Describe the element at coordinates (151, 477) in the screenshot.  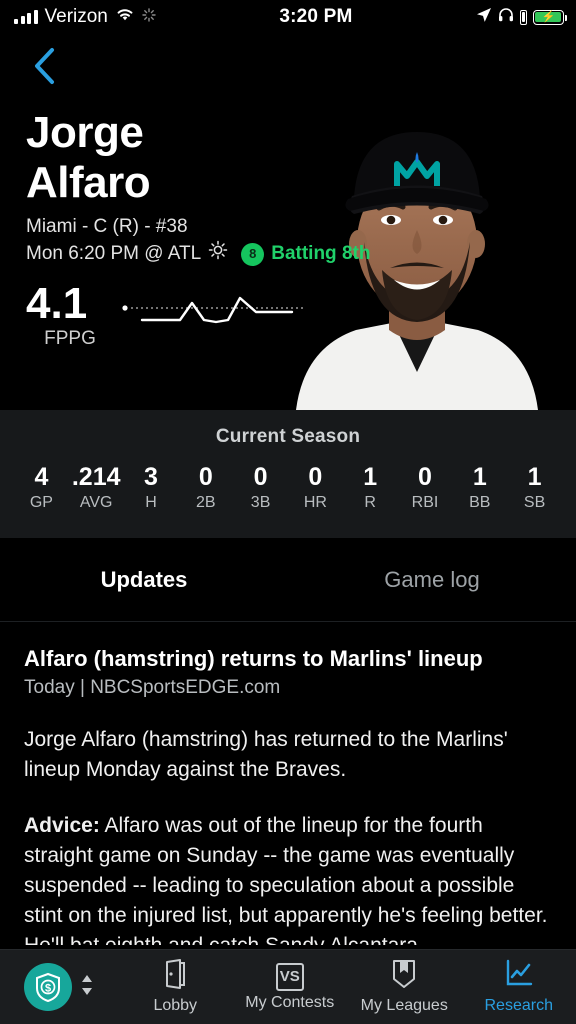
I see `stat-value: 3` at that location.